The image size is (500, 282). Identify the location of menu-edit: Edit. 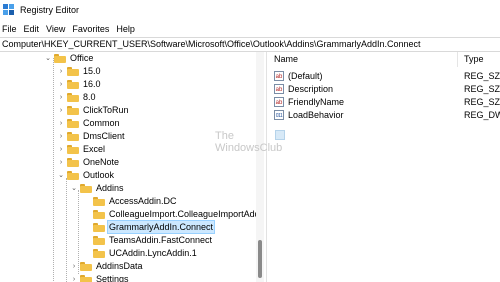
(32, 29).